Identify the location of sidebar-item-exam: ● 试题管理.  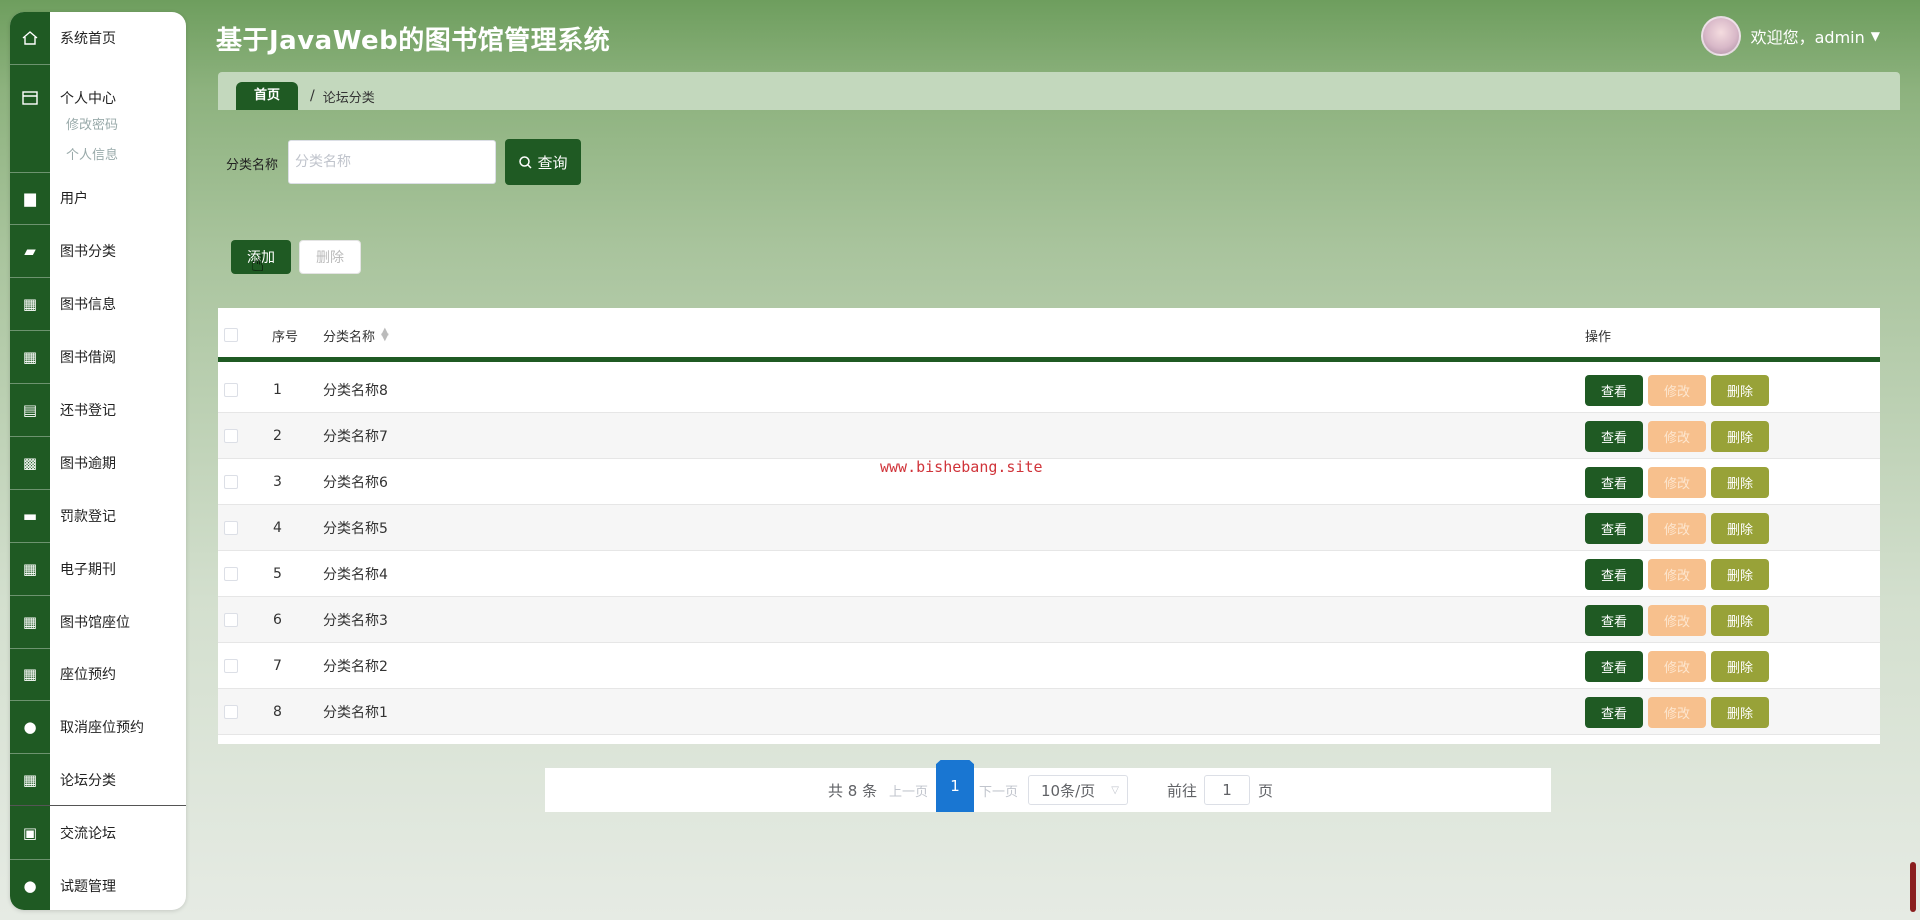
(98, 885).